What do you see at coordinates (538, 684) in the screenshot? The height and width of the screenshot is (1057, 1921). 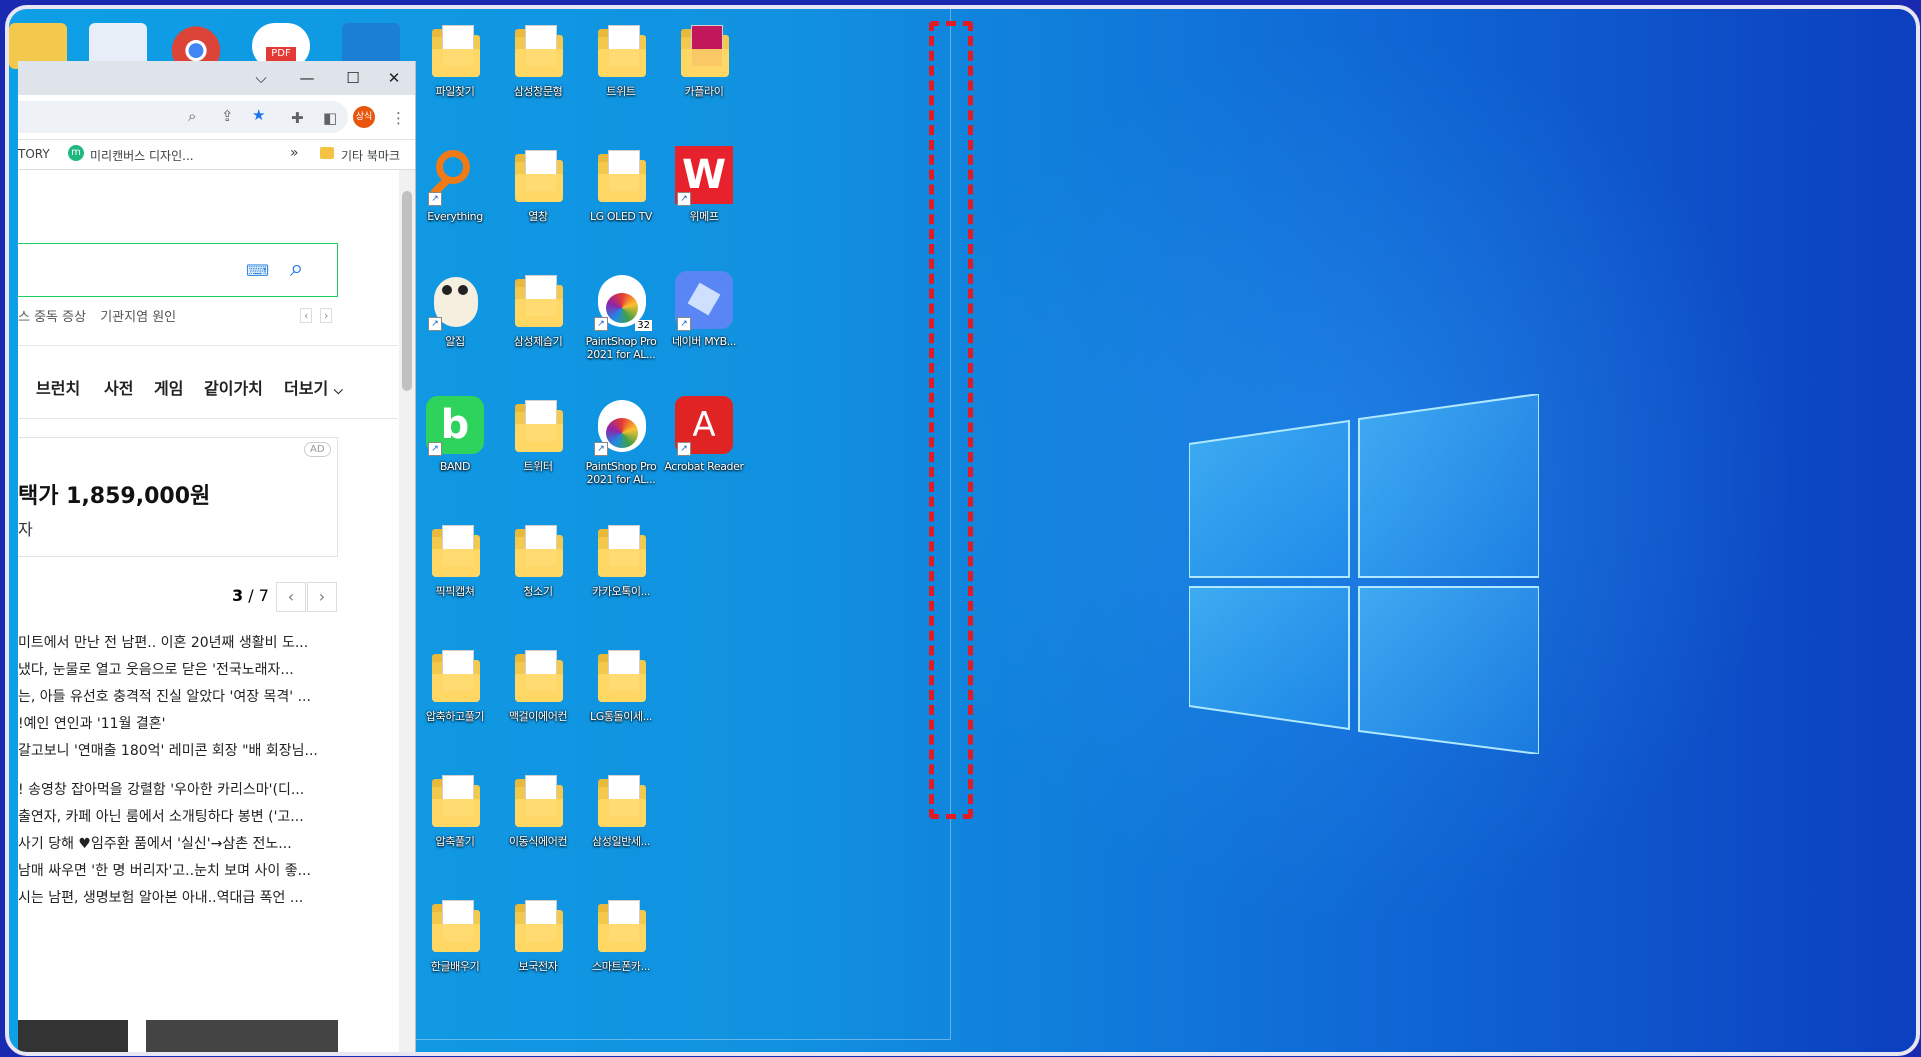 I see `desktop-icon: 맥걸이에어컨` at bounding box center [538, 684].